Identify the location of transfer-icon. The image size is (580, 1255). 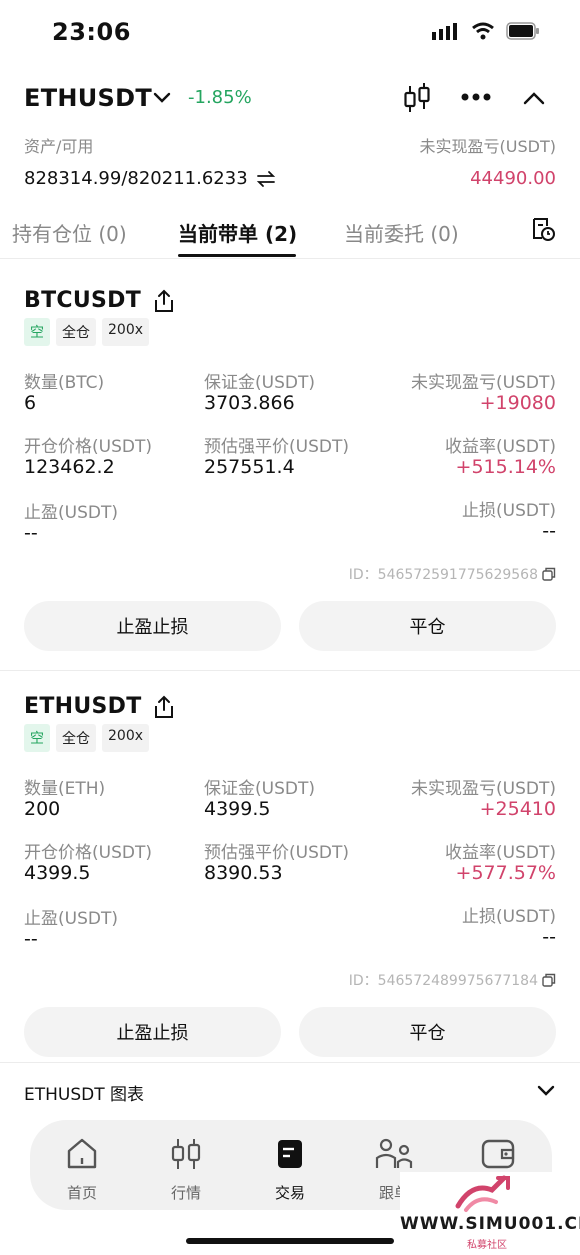
(266, 179).